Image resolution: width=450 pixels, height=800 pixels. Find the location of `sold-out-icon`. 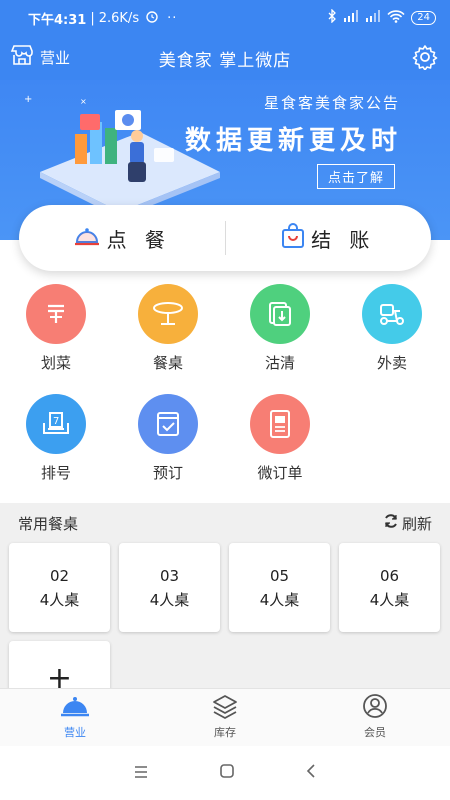

sold-out-icon is located at coordinates (280, 314).